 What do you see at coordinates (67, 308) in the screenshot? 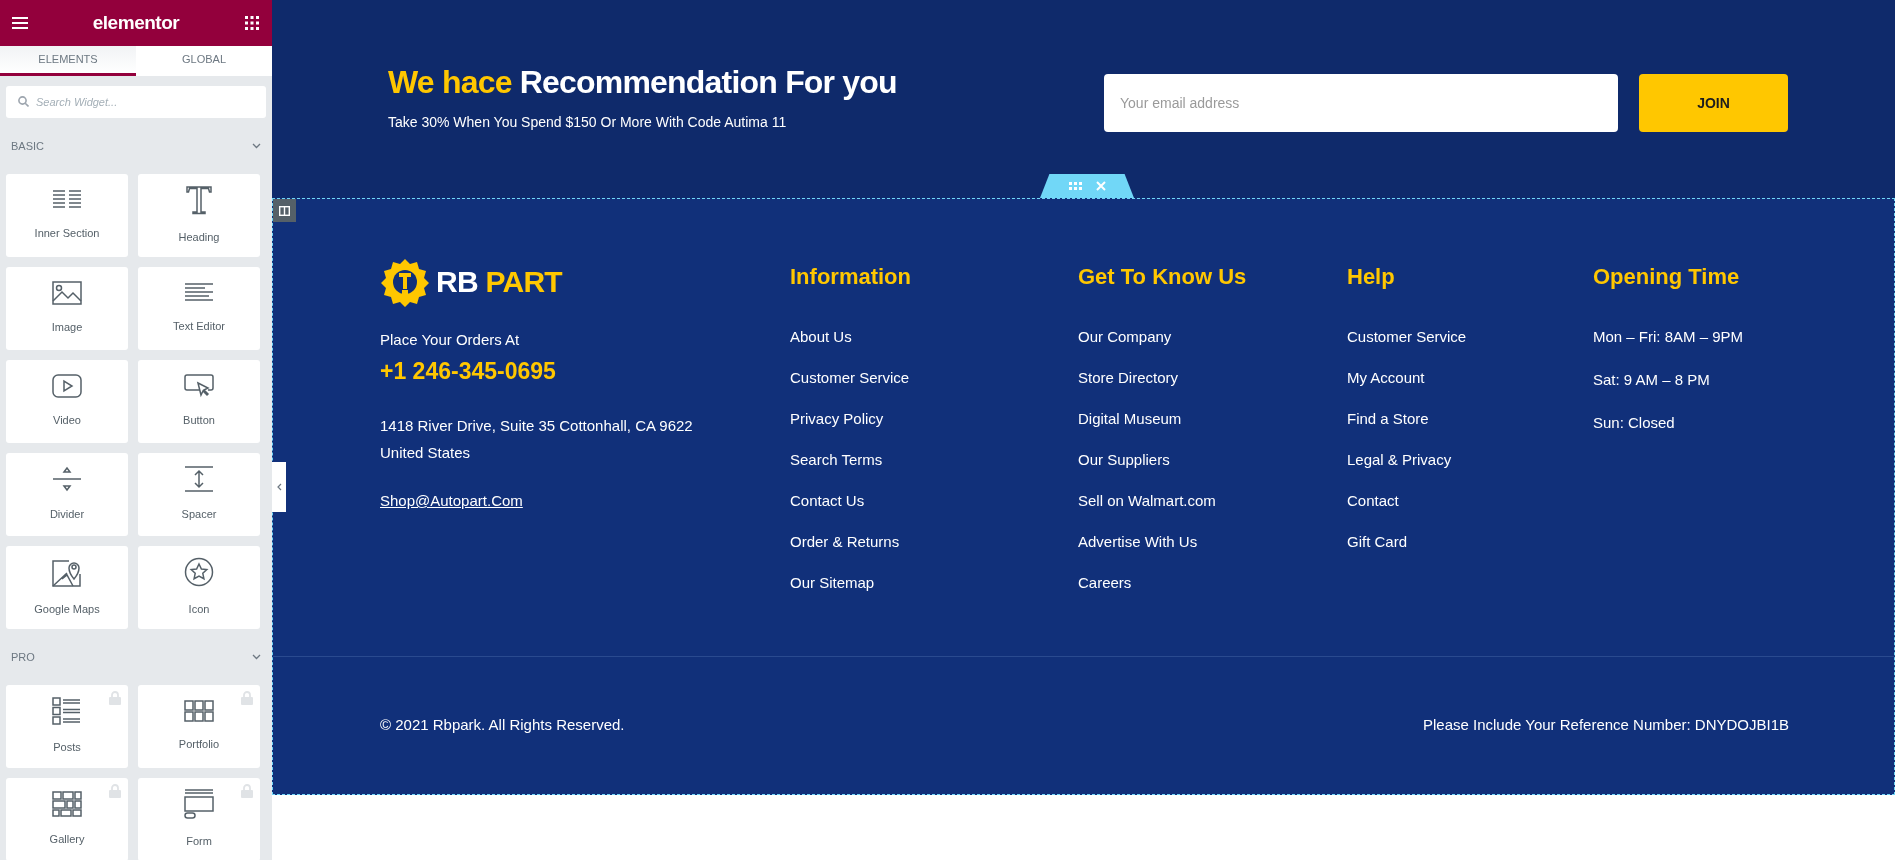
I see `widget-card: Image` at bounding box center [67, 308].